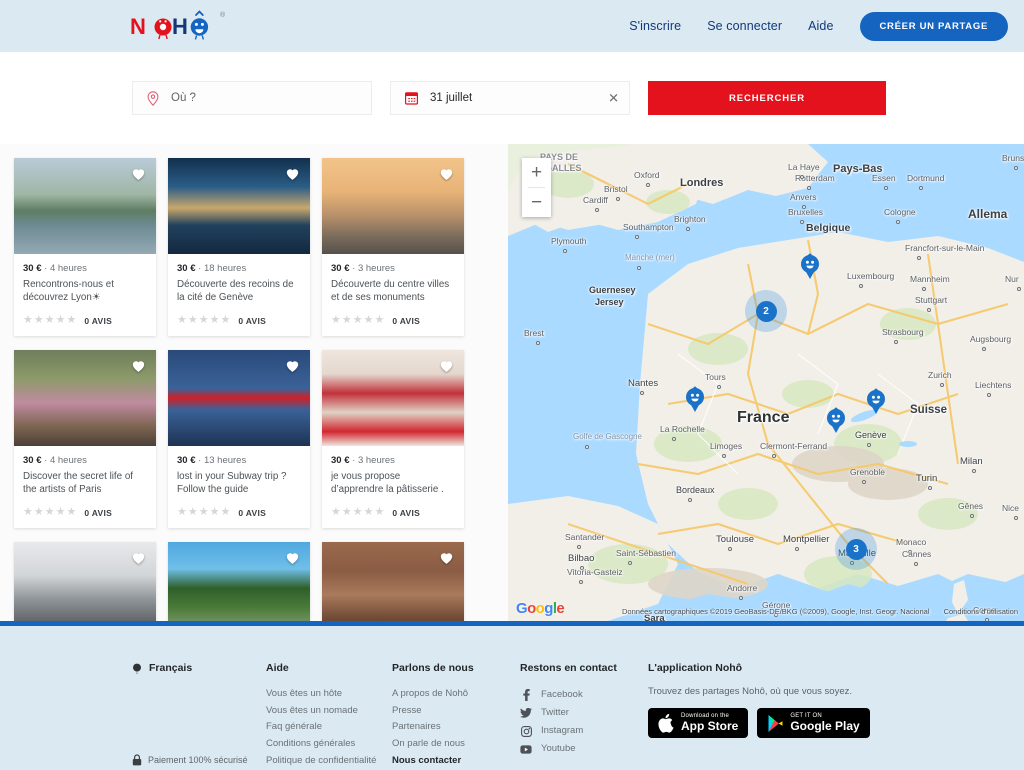 This screenshot has height=770, width=1024. I want to click on site-logo: N H ®, so click(177, 26).